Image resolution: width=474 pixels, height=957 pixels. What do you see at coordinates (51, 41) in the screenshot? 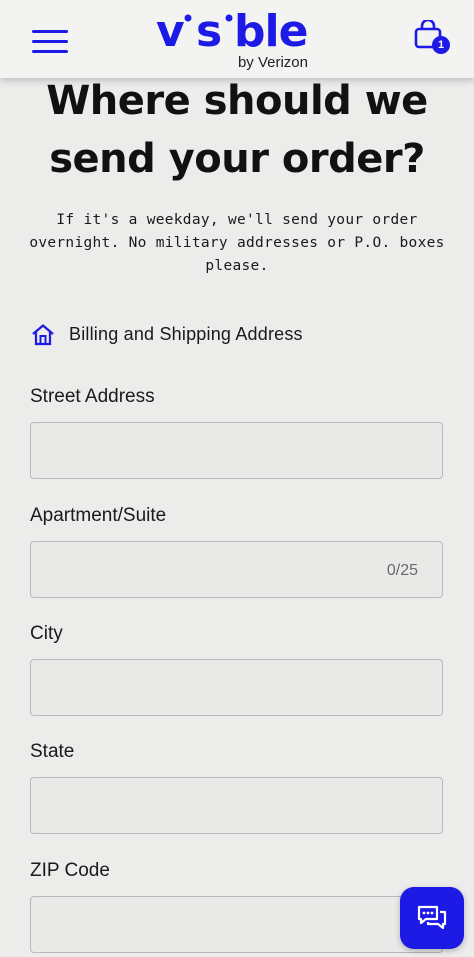
I see `hamburger-menu-icon` at bounding box center [51, 41].